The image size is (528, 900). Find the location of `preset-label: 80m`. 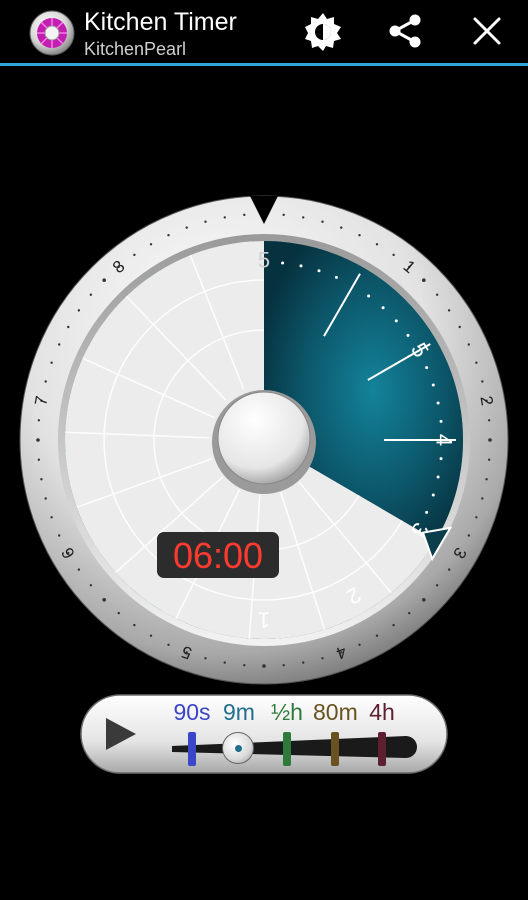

preset-label: 80m is located at coordinates (335, 712).